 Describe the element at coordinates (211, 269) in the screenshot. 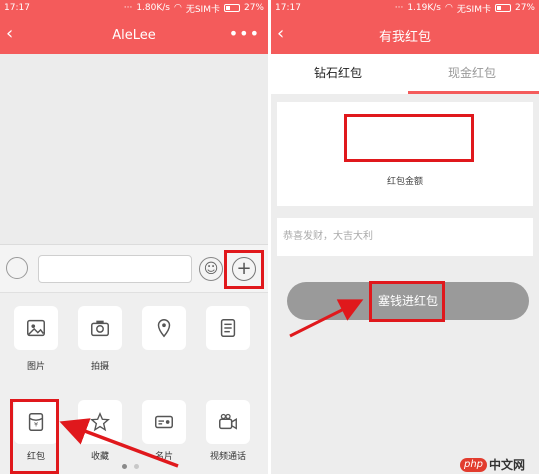

I see `emoji-icon: ☺` at that location.